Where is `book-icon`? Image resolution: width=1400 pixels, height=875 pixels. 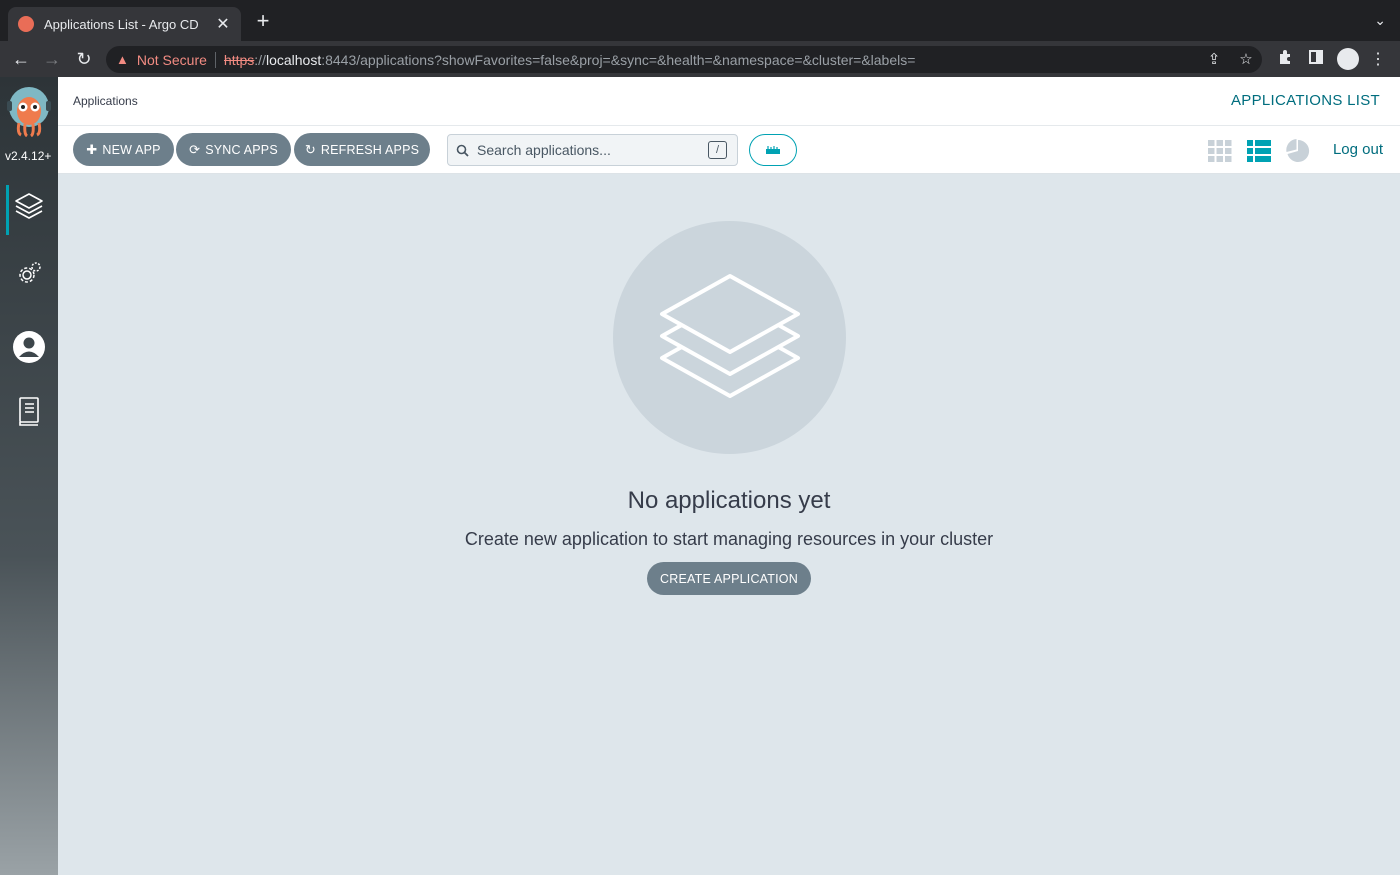
book-icon is located at coordinates (29, 411).